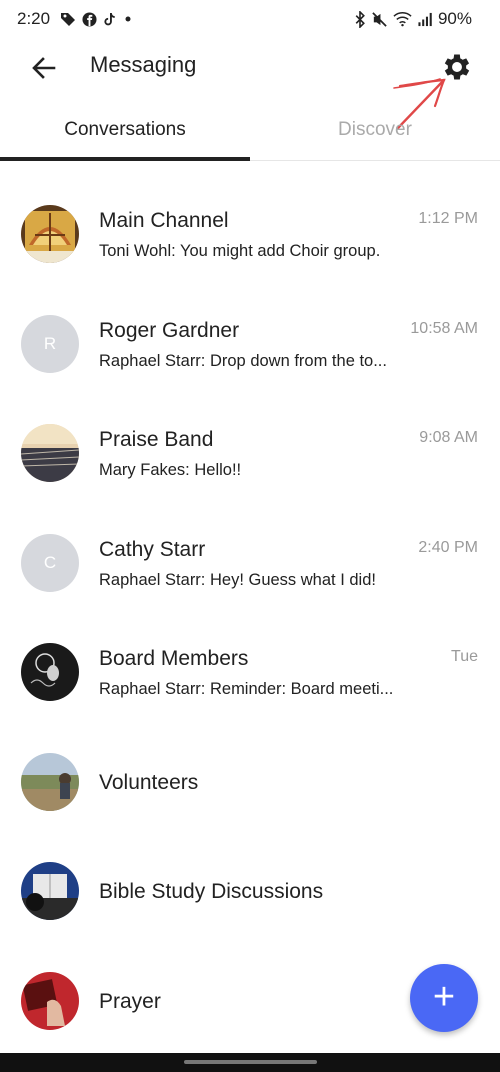 This screenshot has width=500, height=1072. What do you see at coordinates (402, 19) in the screenshot?
I see `wifi-icon` at bounding box center [402, 19].